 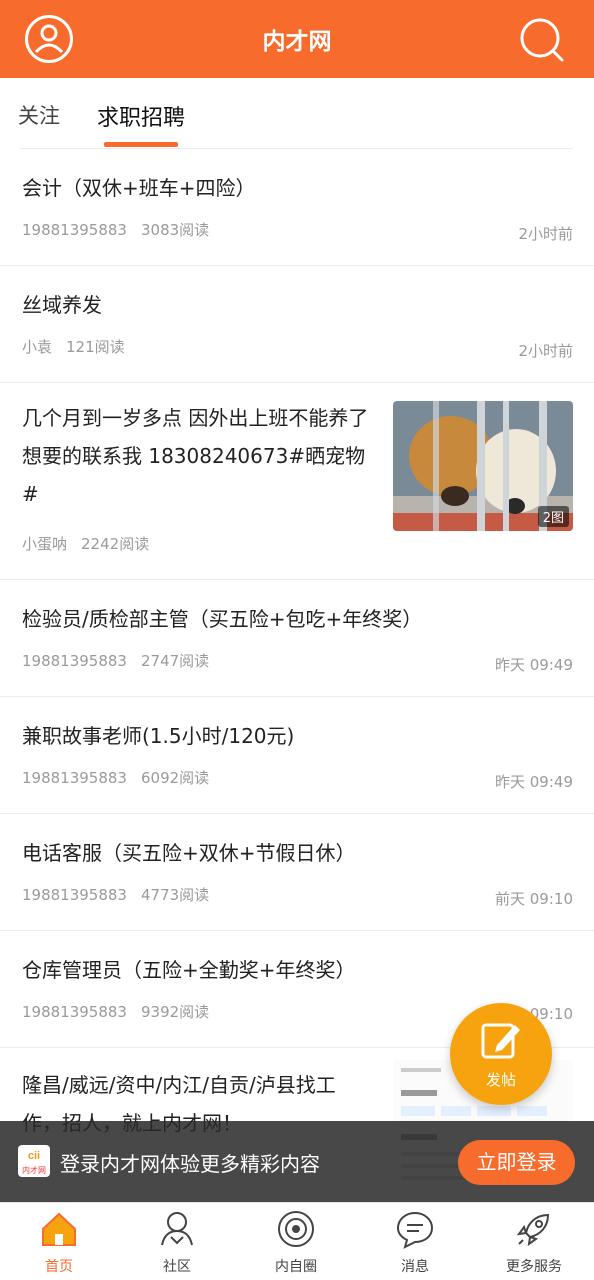 I want to click on post-button-label: 发帖, so click(x=500, y=1080).